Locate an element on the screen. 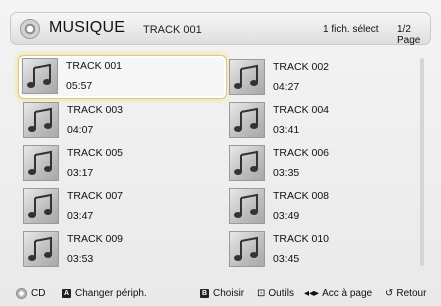 The width and height of the screenshot is (441, 306). track-tile: ✓ TRACK 001 05:57 is located at coordinates (122, 77).